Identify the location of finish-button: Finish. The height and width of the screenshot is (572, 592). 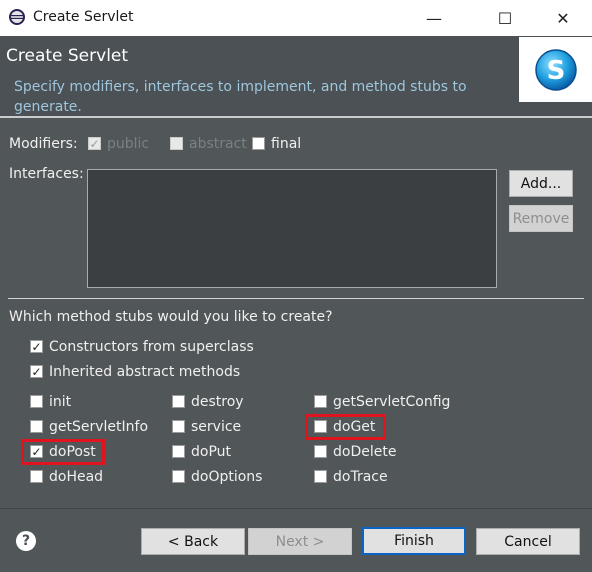
(414, 541).